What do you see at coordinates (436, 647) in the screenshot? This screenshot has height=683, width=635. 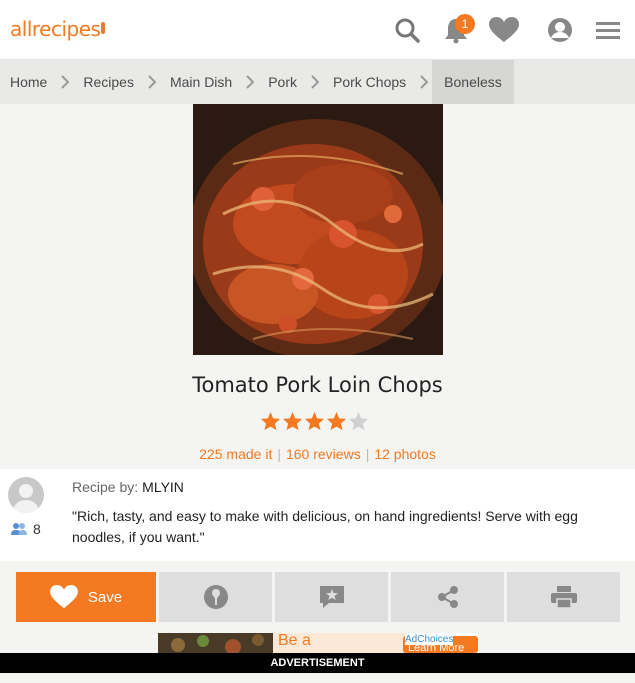 I see `ad-learn-more-button: Learn More` at bounding box center [436, 647].